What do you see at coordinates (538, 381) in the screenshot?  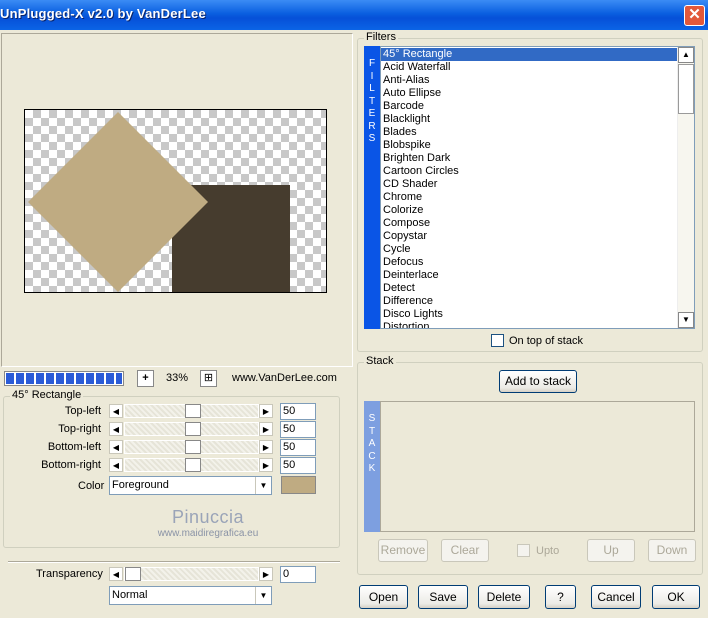 I see `add-to-stack-button: Add to stack` at bounding box center [538, 381].